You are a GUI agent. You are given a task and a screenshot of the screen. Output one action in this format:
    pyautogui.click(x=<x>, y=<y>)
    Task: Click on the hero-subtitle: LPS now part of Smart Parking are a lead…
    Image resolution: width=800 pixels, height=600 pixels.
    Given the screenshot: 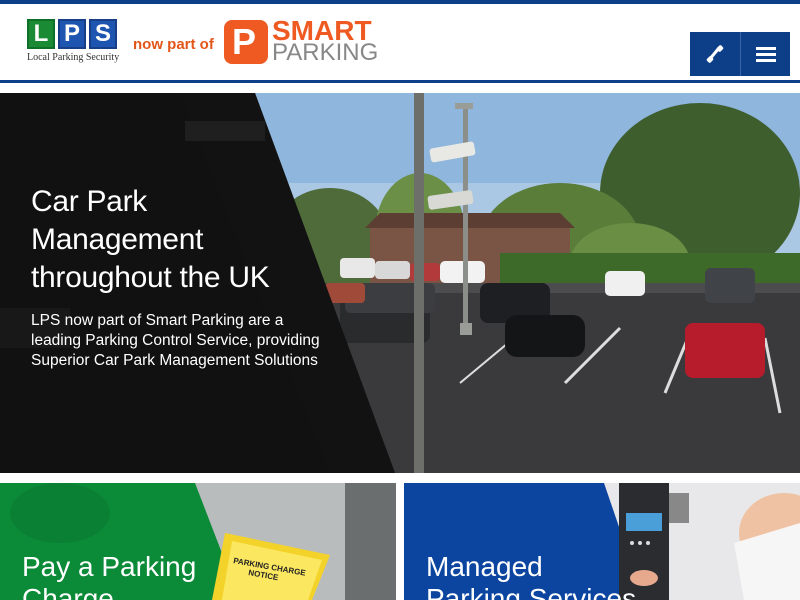 What is the action you would take?
    pyautogui.click(x=175, y=340)
    